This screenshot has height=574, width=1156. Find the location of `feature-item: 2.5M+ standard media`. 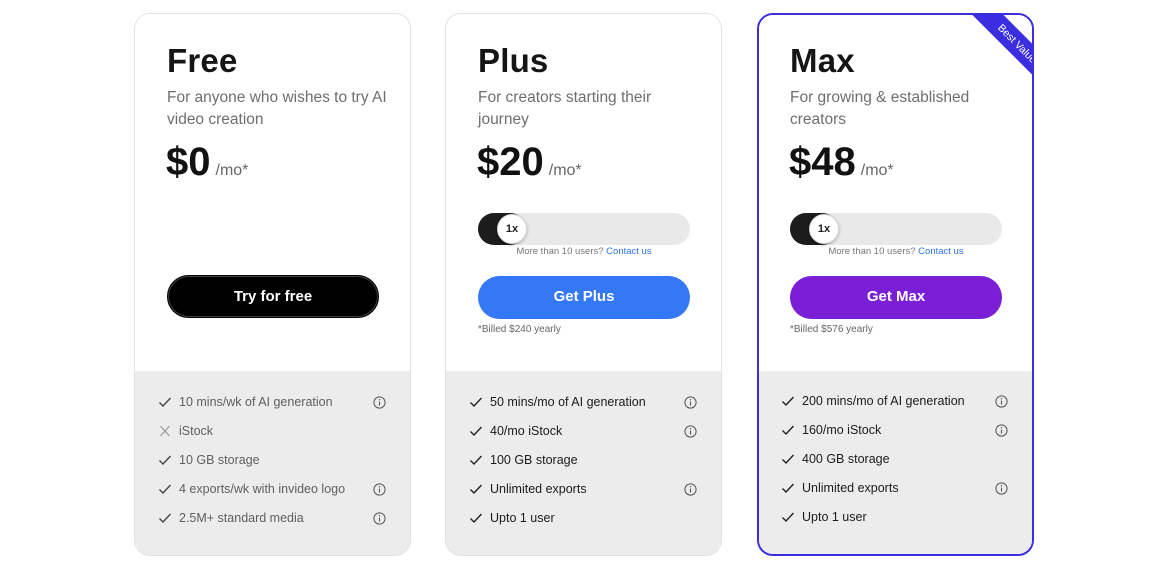

feature-item: 2.5M+ standard media is located at coordinates (273, 518).